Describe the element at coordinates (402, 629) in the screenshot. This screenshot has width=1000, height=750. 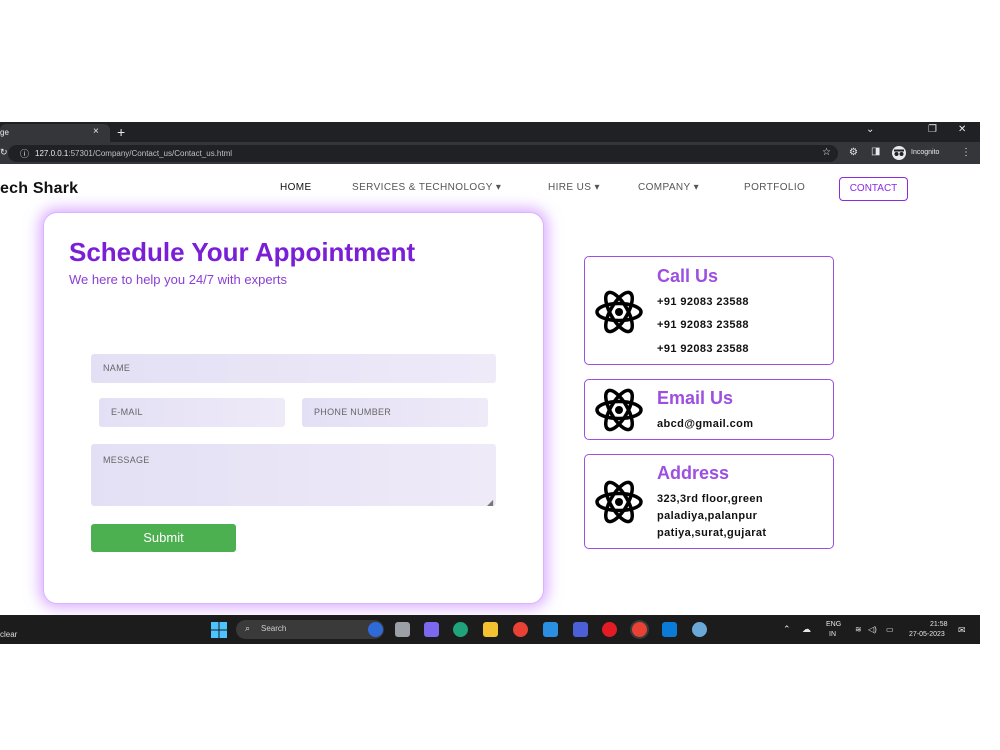
I see `task-view-icon` at that location.